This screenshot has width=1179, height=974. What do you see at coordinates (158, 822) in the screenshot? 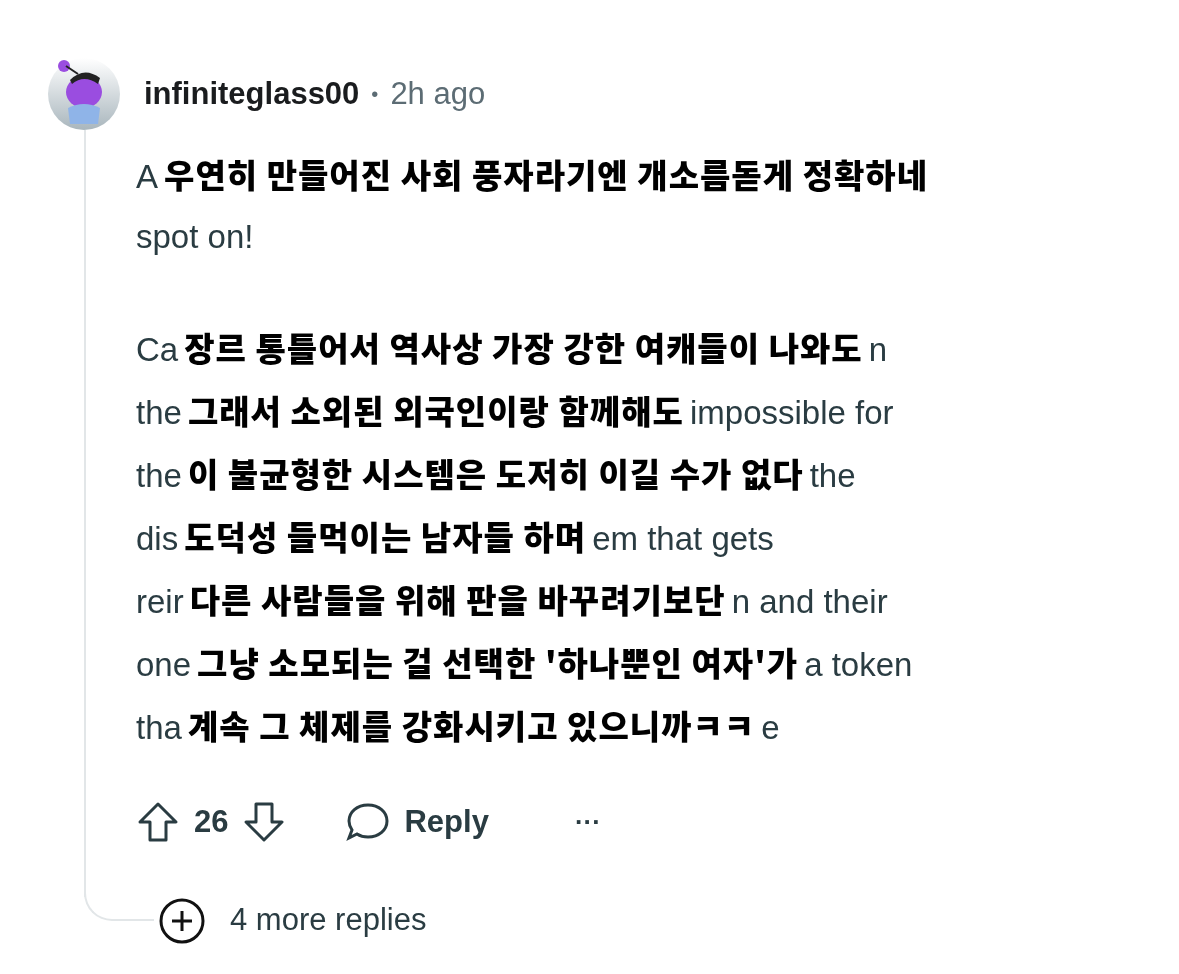
I see `upvote-button` at bounding box center [158, 822].